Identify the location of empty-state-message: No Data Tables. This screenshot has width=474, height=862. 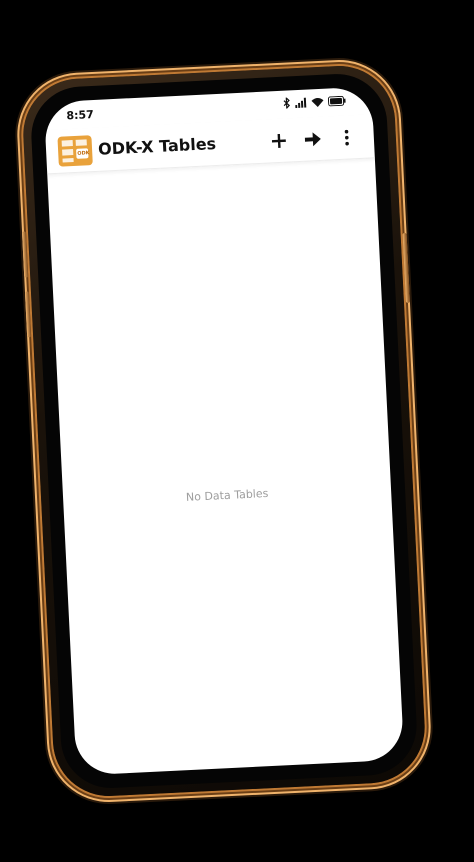
(227, 495).